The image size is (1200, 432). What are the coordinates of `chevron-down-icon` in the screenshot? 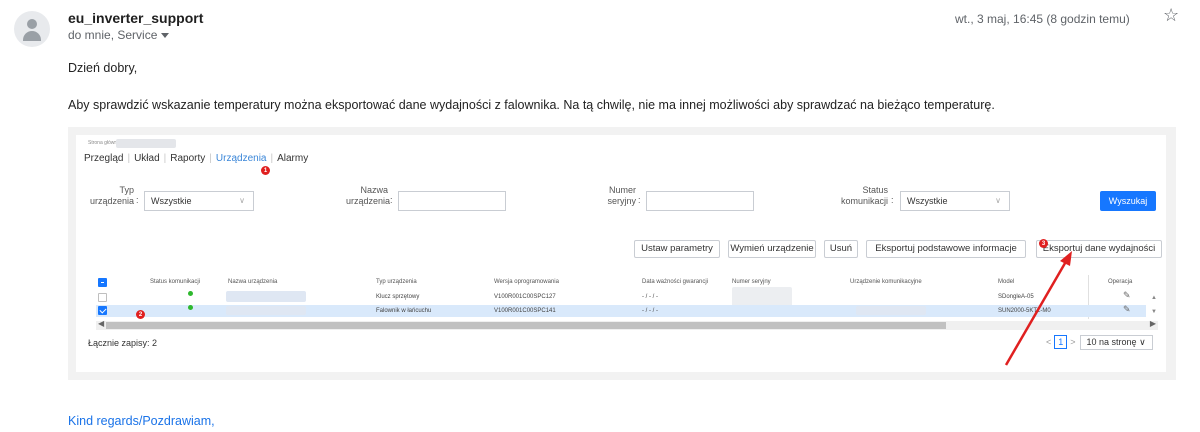 It's located at (165, 36).